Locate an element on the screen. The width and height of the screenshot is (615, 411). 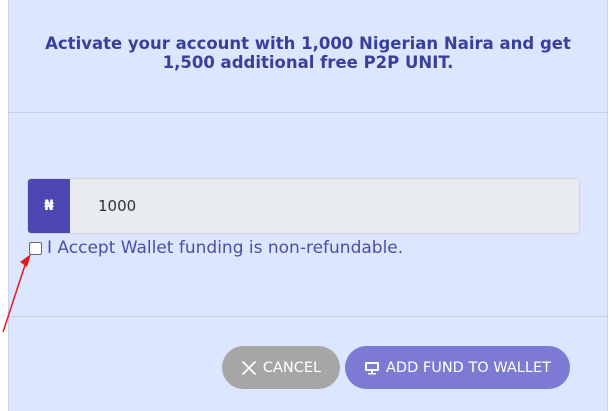
monitor-icon is located at coordinates (372, 368).